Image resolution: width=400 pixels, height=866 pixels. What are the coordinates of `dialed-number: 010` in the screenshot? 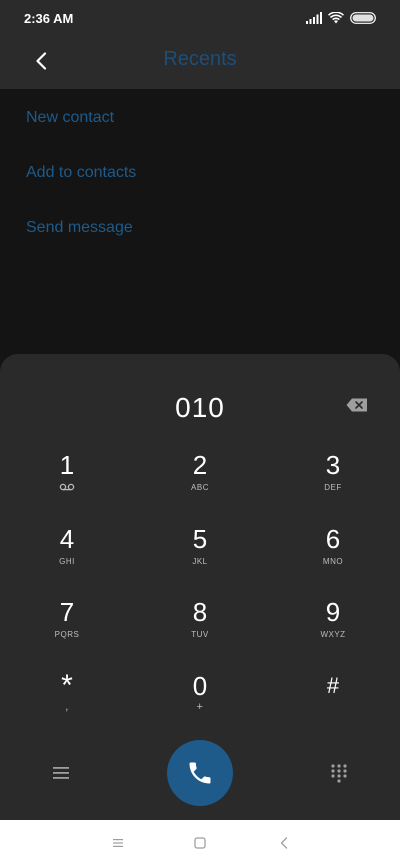 It's located at (200, 407).